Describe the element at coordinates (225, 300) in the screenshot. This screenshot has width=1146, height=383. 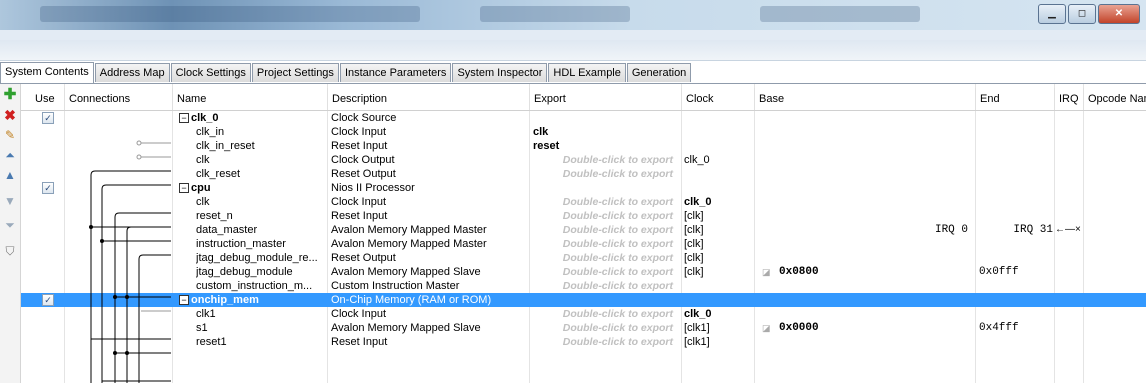
I see `component-name: onchip_mem` at that location.